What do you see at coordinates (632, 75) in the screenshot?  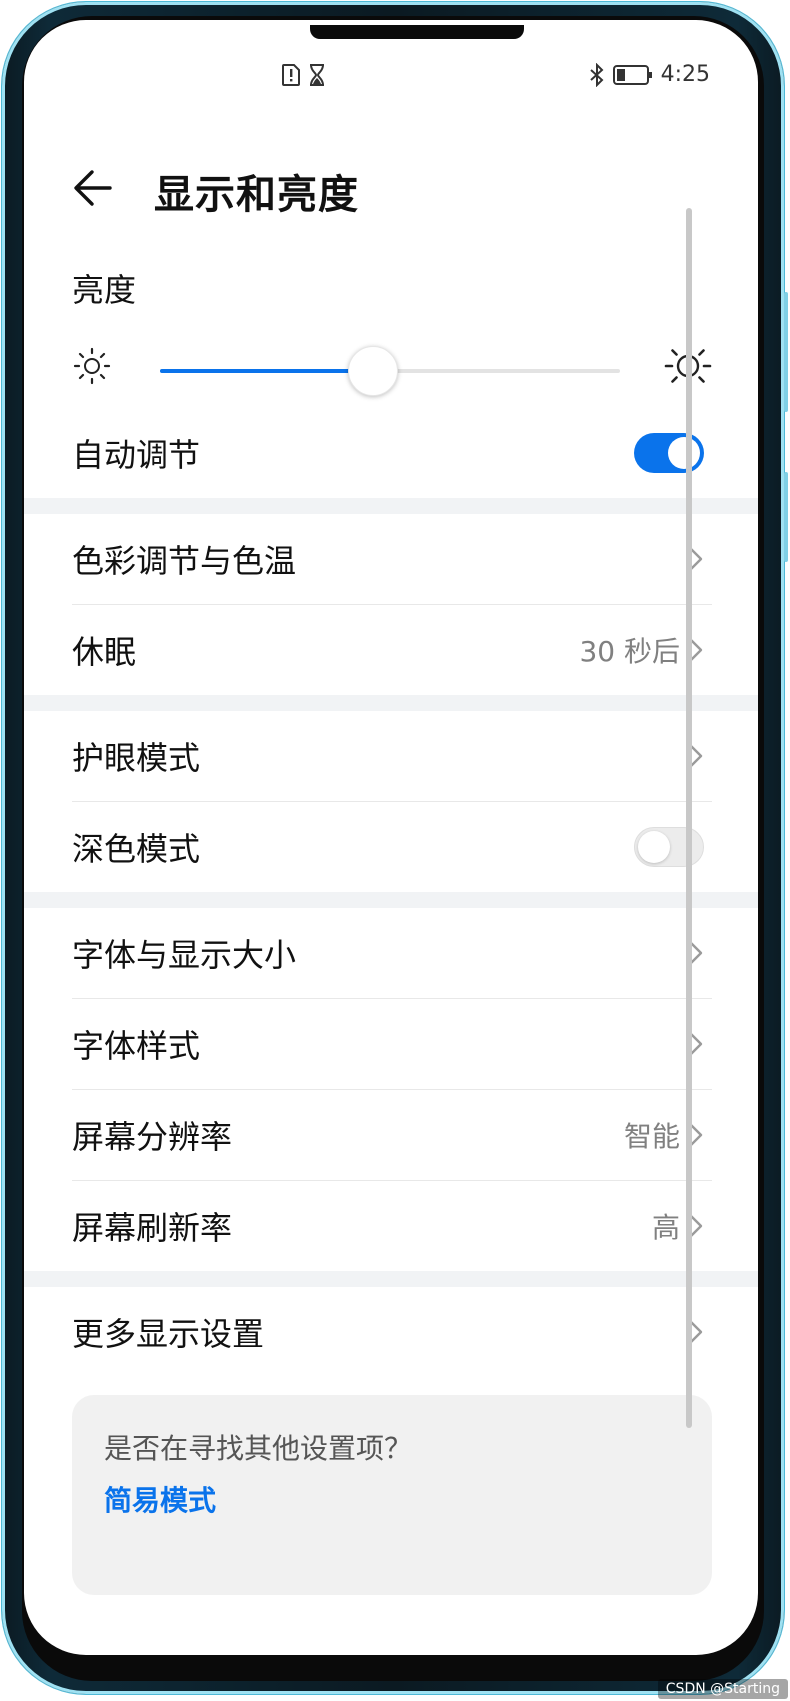 I see `battery-icon` at bounding box center [632, 75].